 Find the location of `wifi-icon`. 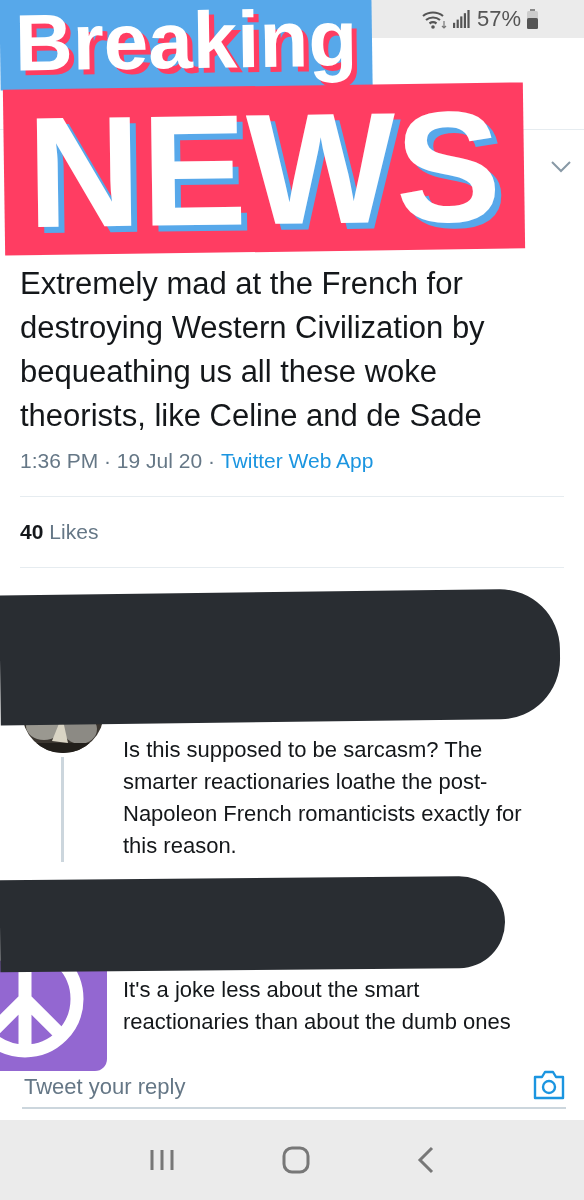

wifi-icon is located at coordinates (433, 19).